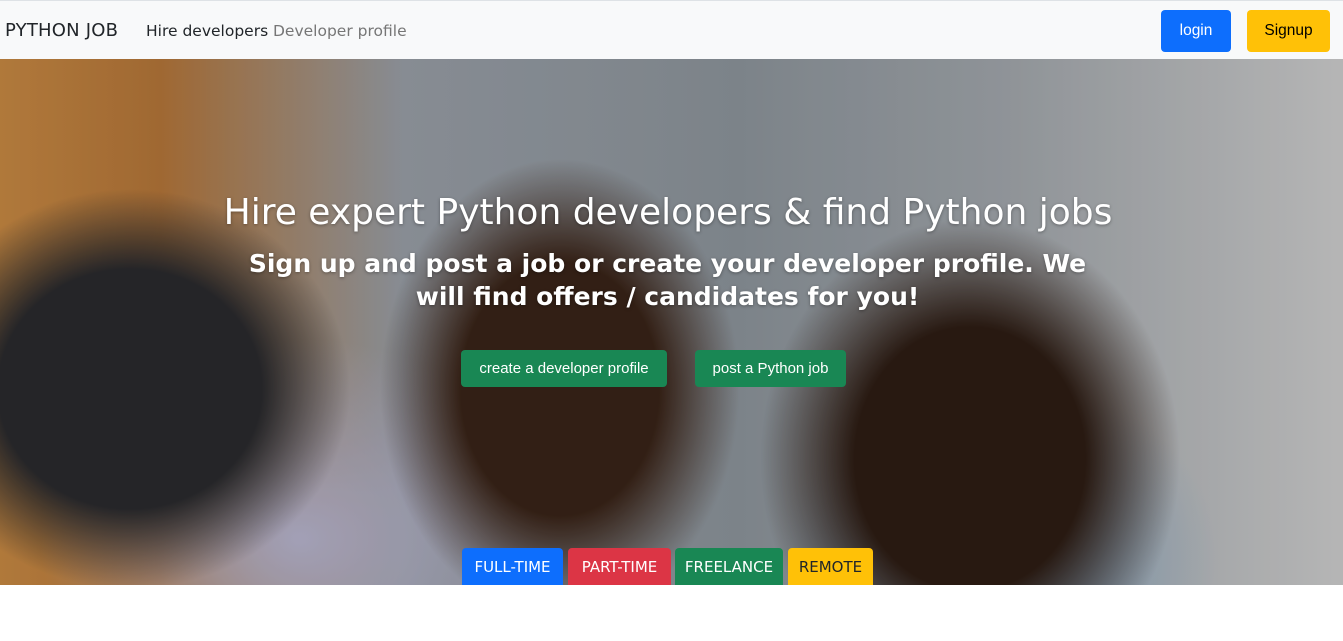 This screenshot has height=641, width=1343. What do you see at coordinates (340, 31) in the screenshot?
I see `nav-link-developer-profile: Developer profile` at bounding box center [340, 31].